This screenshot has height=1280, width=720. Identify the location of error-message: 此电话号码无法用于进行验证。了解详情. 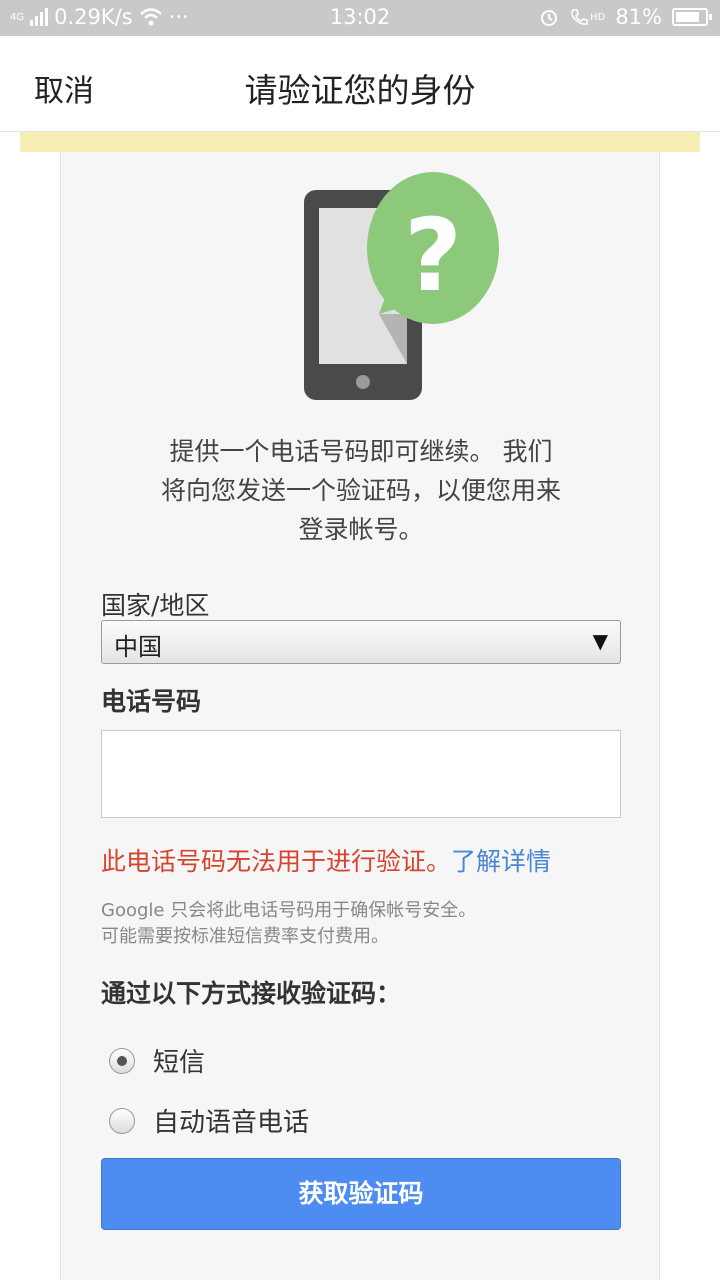
(326, 860).